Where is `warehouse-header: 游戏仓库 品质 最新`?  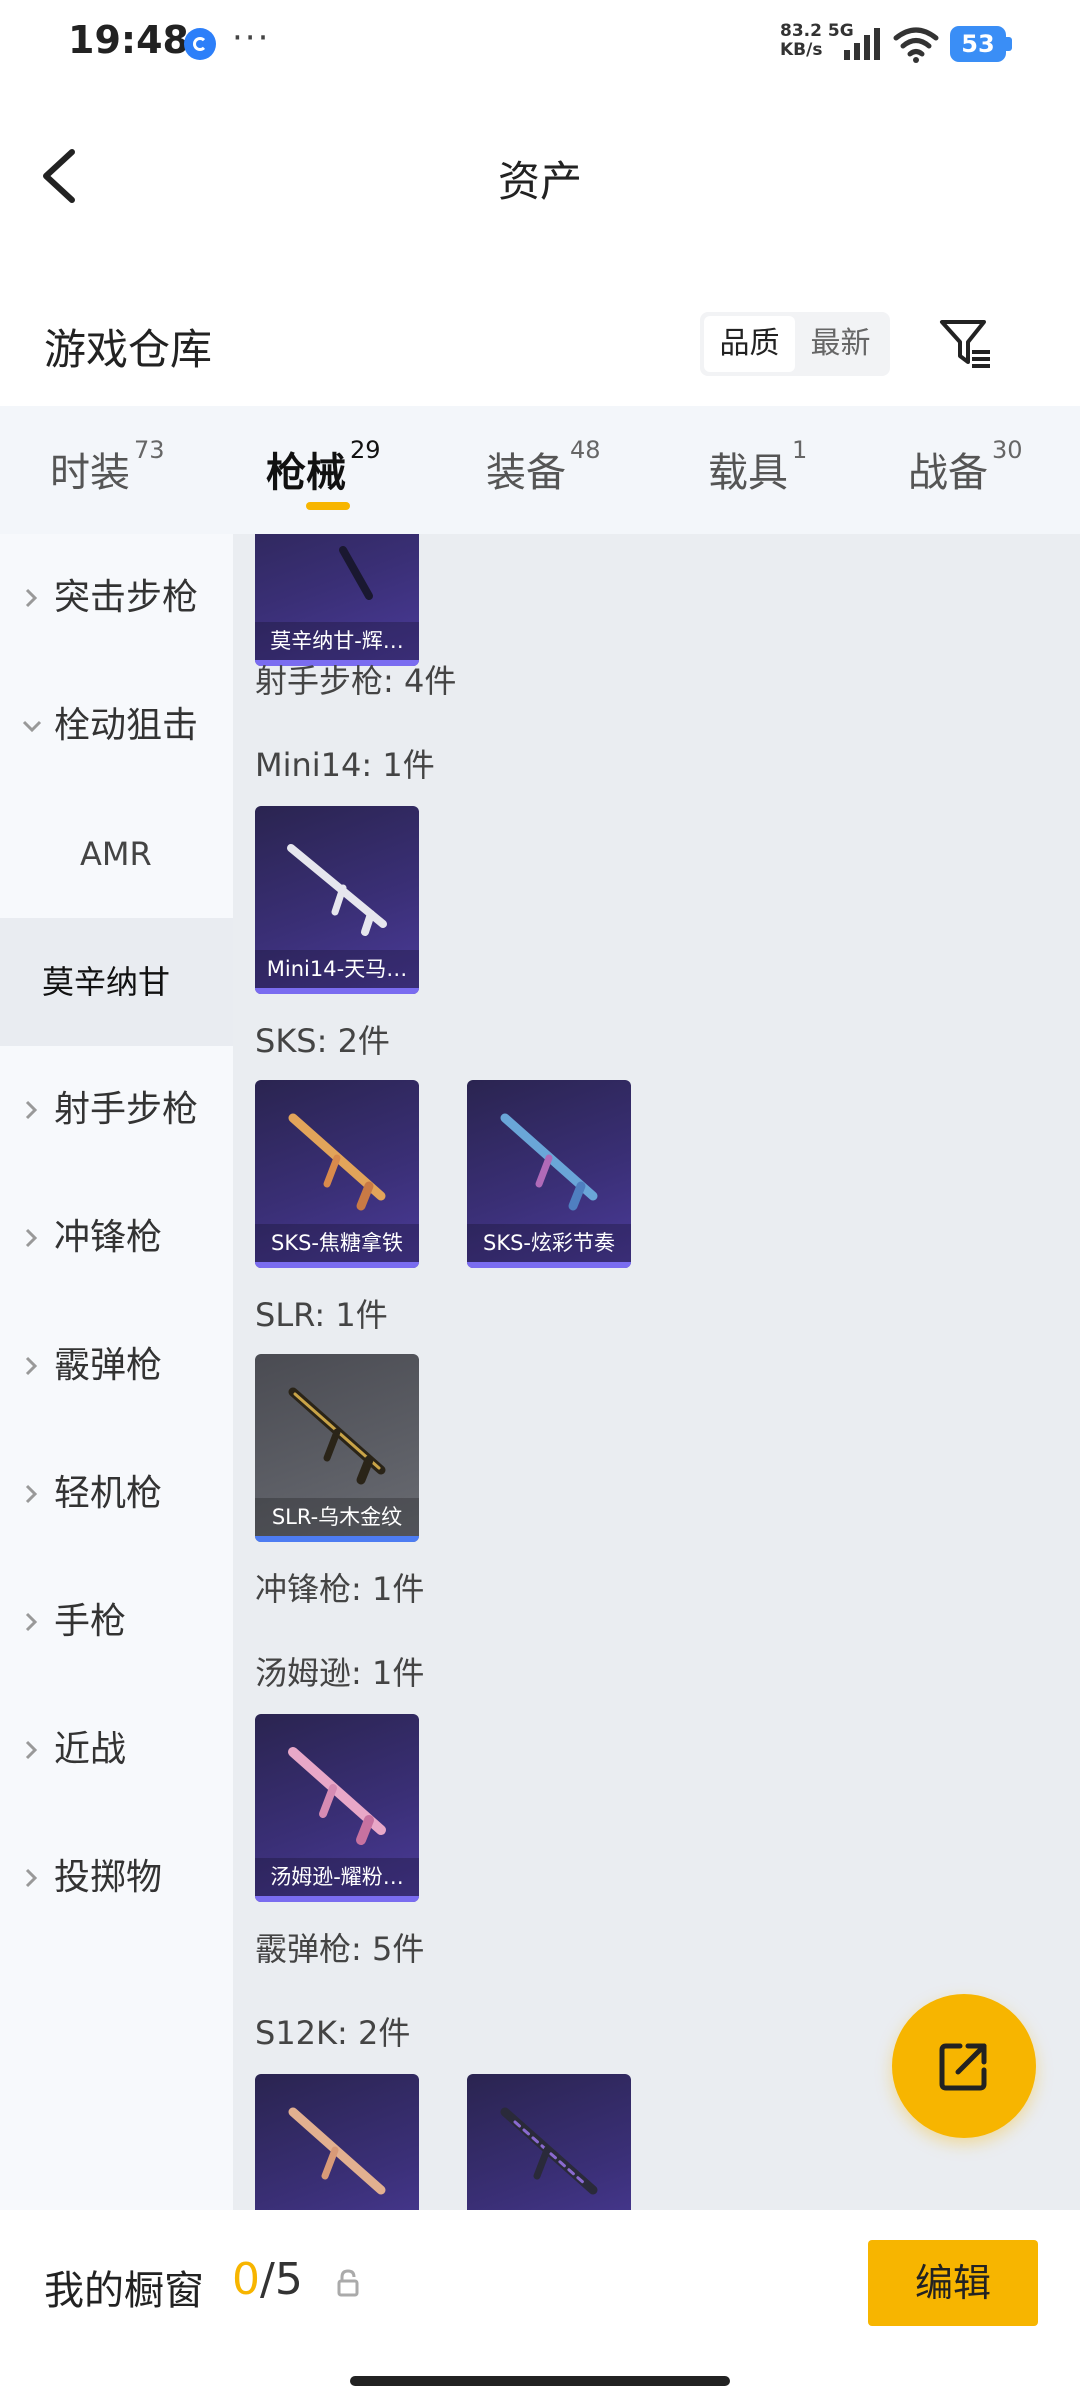 warehouse-header: 游戏仓库 品质 最新 is located at coordinates (540, 350).